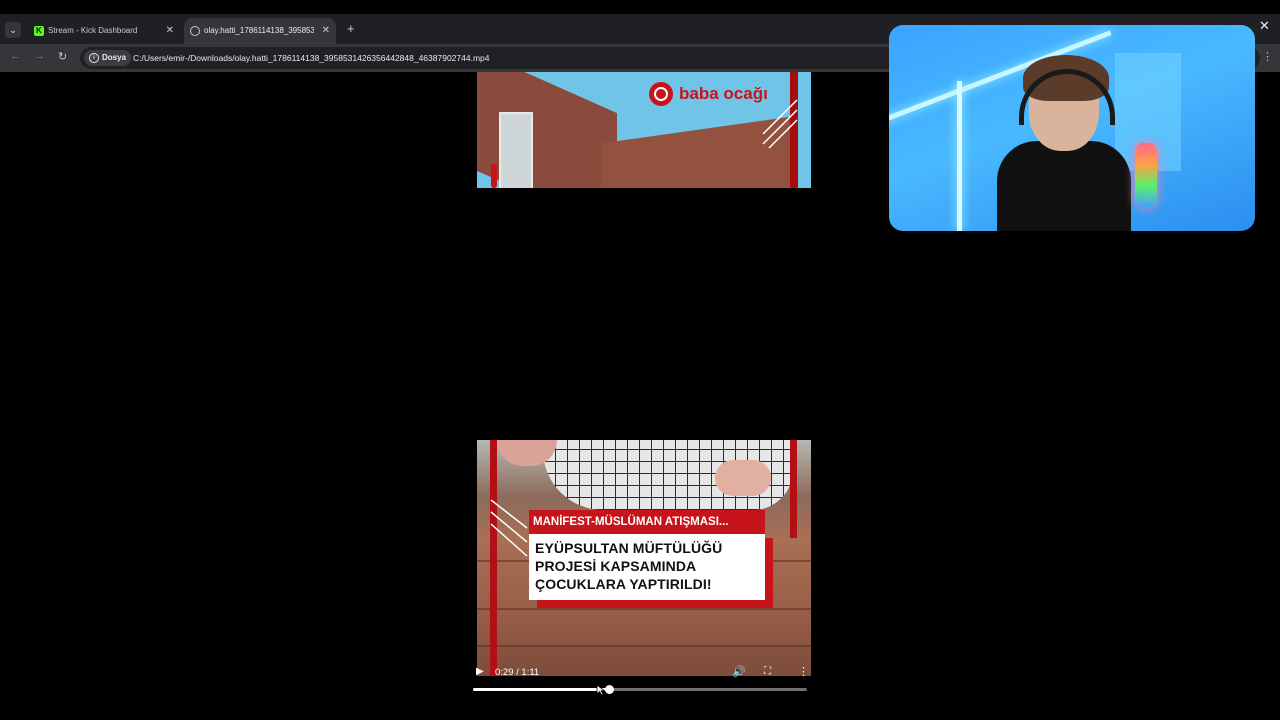 This screenshot has width=1280, height=720. Describe the element at coordinates (640, 689) in the screenshot. I see `seek-bar` at that location.